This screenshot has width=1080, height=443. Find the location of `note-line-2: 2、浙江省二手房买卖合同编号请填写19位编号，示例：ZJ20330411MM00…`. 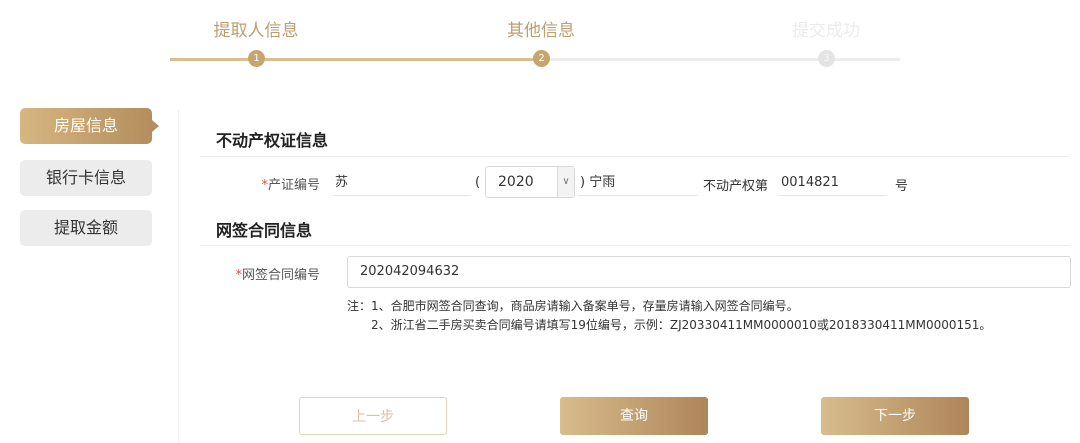

note-line-2: 2、浙江省二手房买卖合同编号请填写19位编号，示例：ZJ20330411MM00… is located at coordinates (681, 325).